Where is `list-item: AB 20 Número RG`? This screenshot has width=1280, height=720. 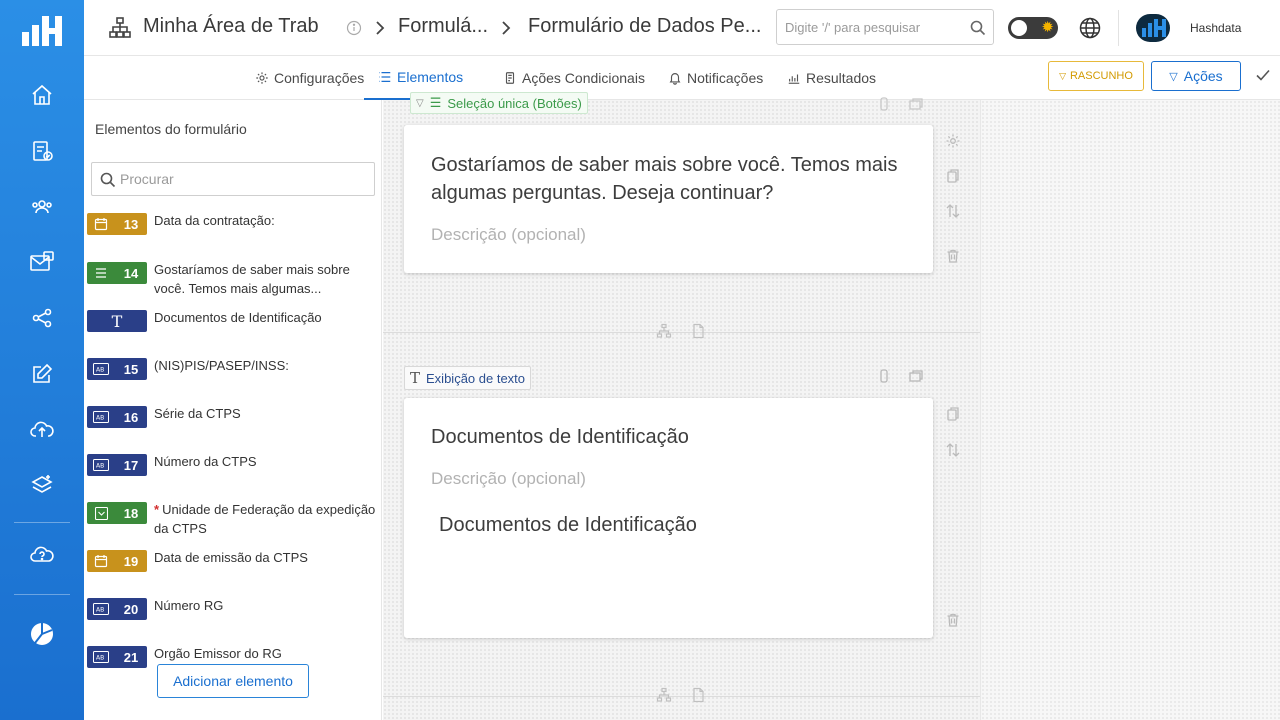 list-item: AB 20 Número RG is located at coordinates (232, 620).